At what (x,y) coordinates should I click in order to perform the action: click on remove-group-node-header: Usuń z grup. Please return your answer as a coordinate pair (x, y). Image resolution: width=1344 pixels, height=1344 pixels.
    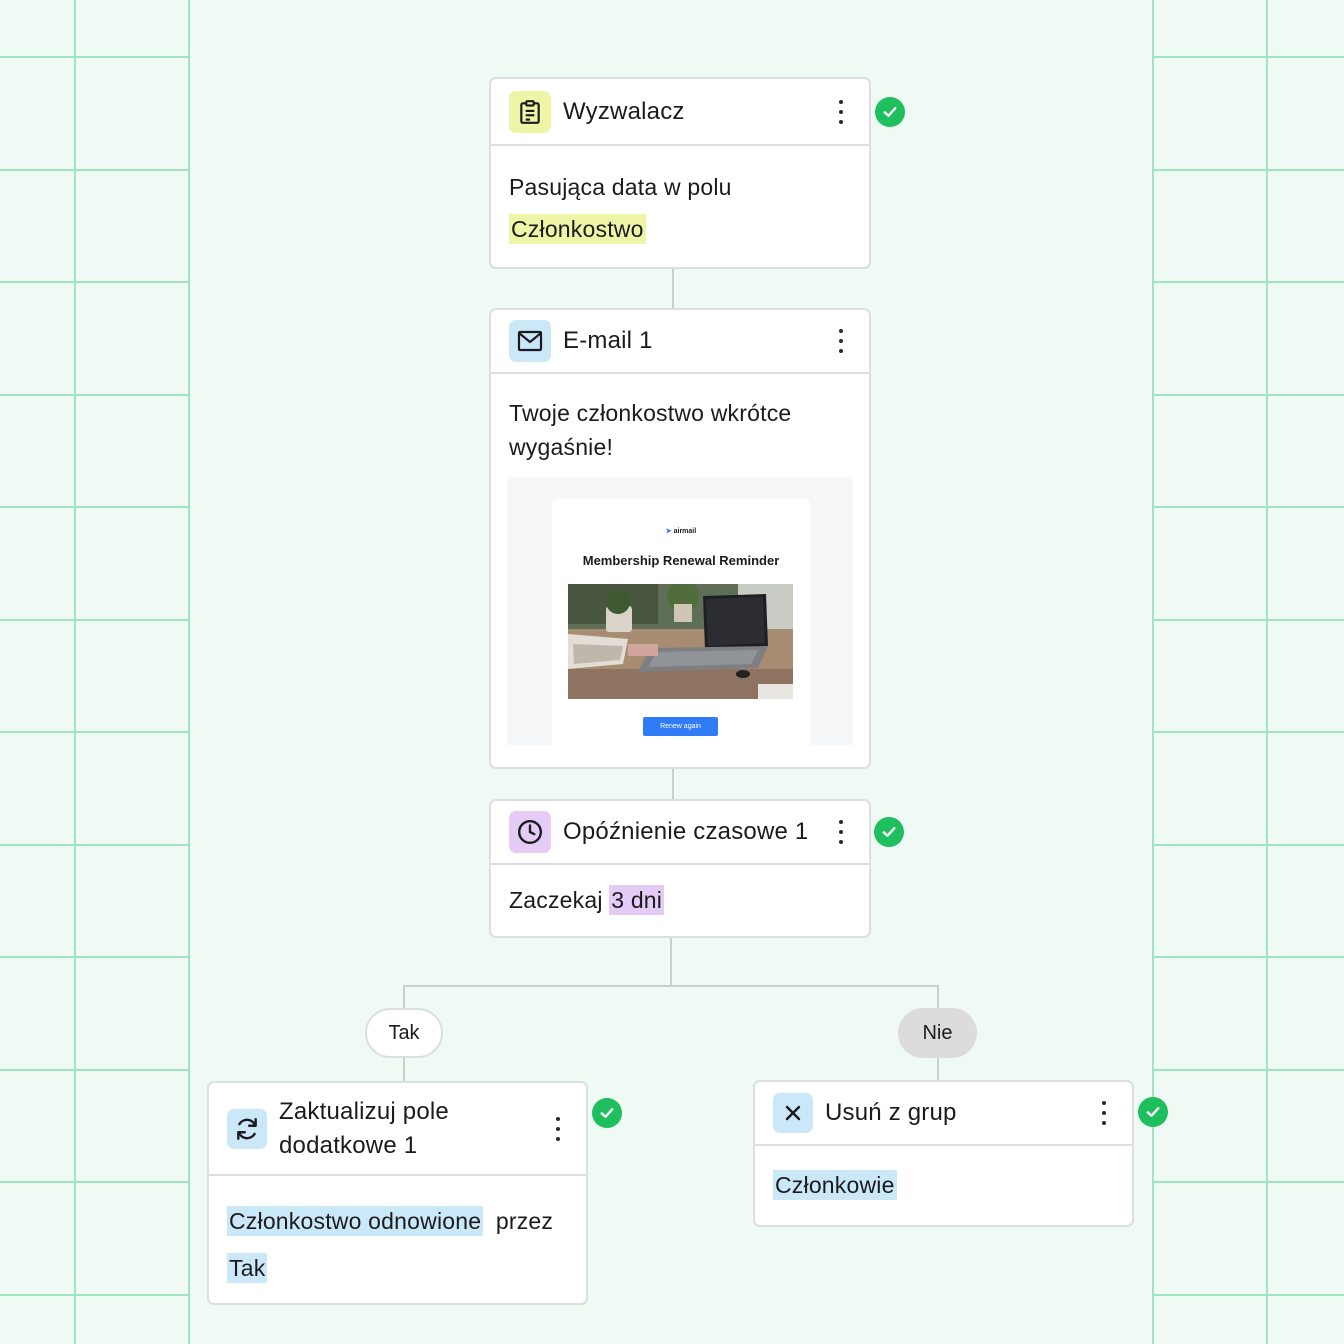
    Looking at the image, I should click on (943, 1114).